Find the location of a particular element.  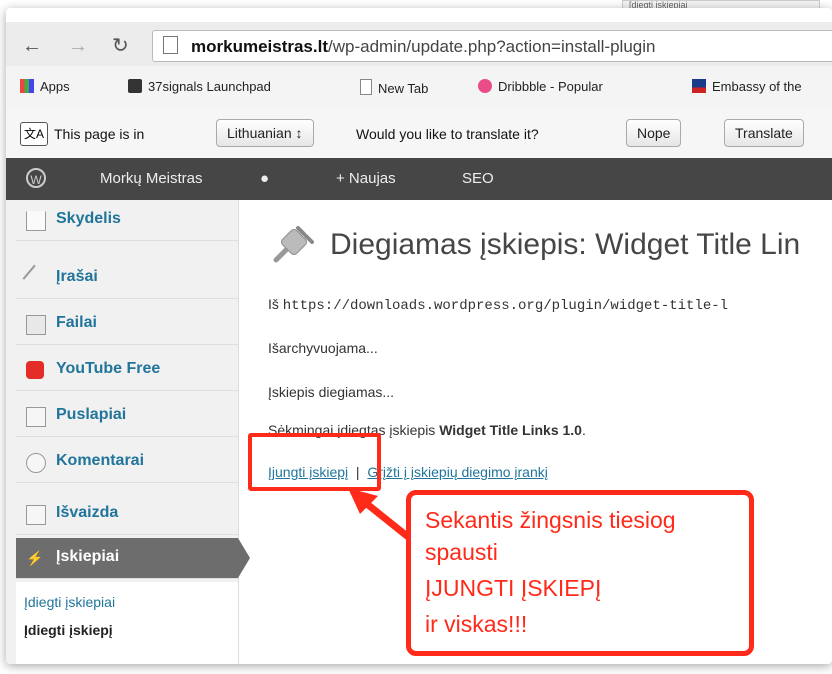

callout-line: ir viskas!!! is located at coordinates (476, 624).